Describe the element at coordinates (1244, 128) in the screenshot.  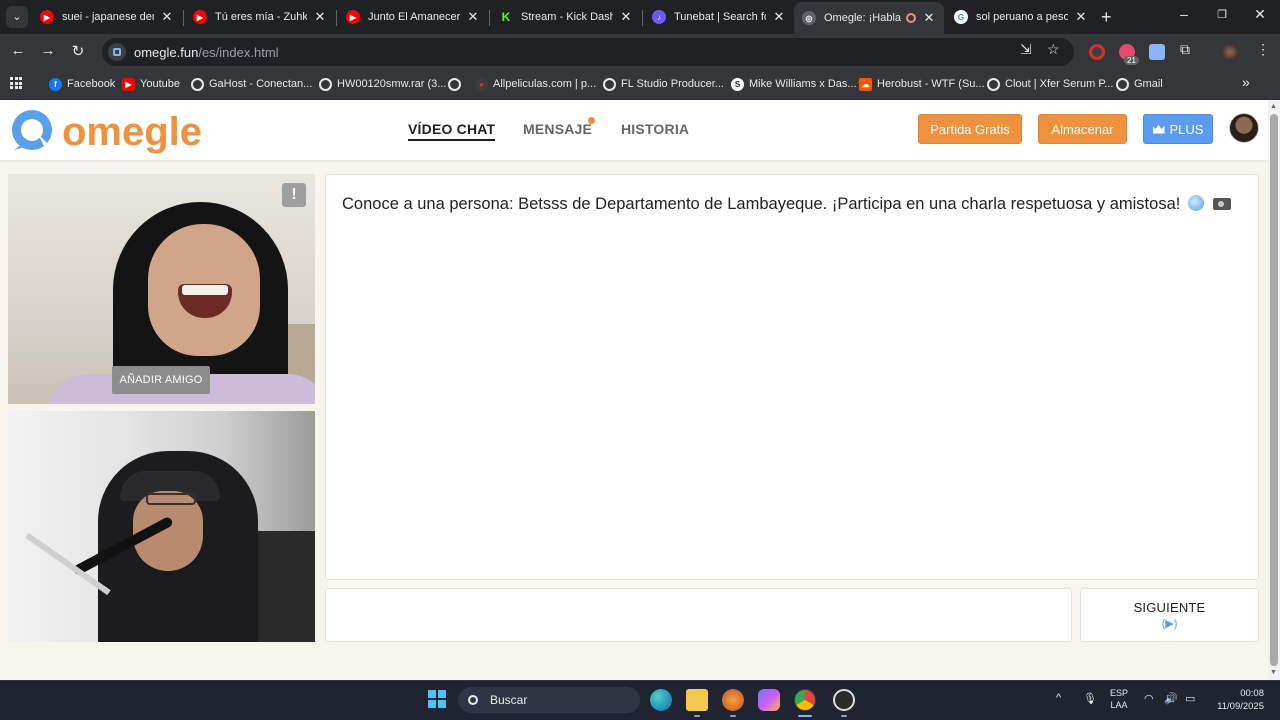
I see `user-avatar` at that location.